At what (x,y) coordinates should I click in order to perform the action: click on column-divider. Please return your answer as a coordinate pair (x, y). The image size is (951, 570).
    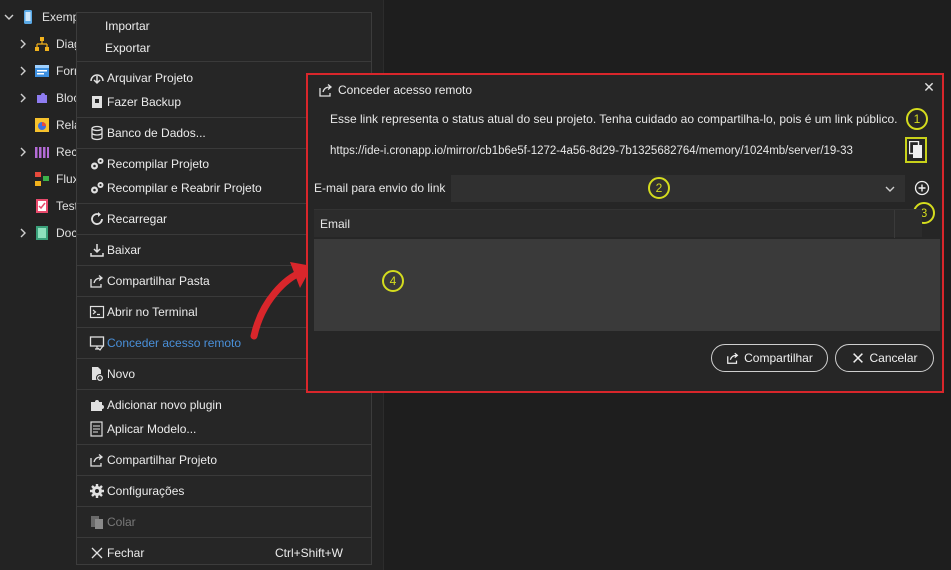
    Looking at the image, I should click on (894, 224).